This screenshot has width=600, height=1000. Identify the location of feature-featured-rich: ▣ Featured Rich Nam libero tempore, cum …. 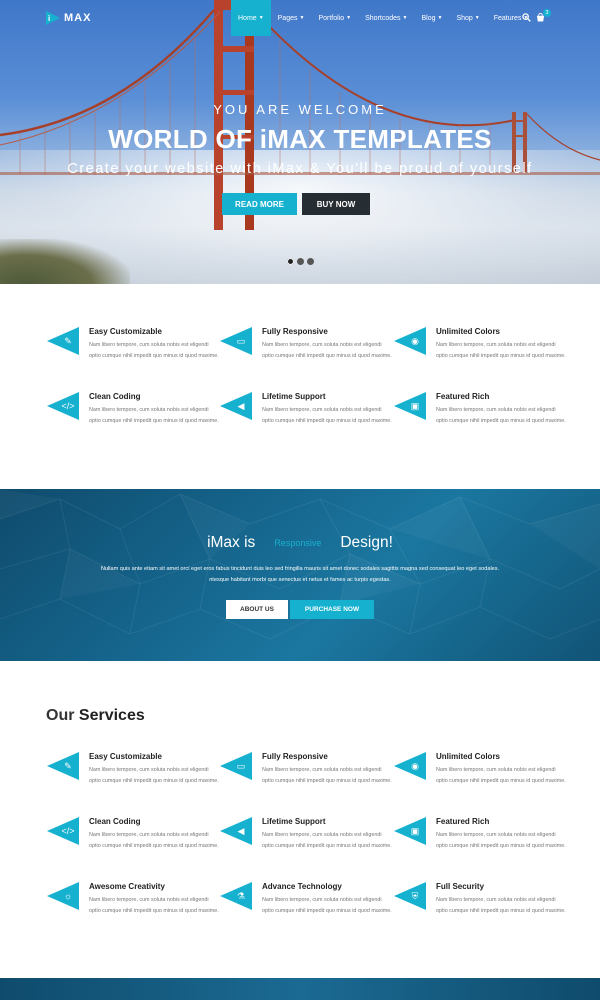
(480, 418).